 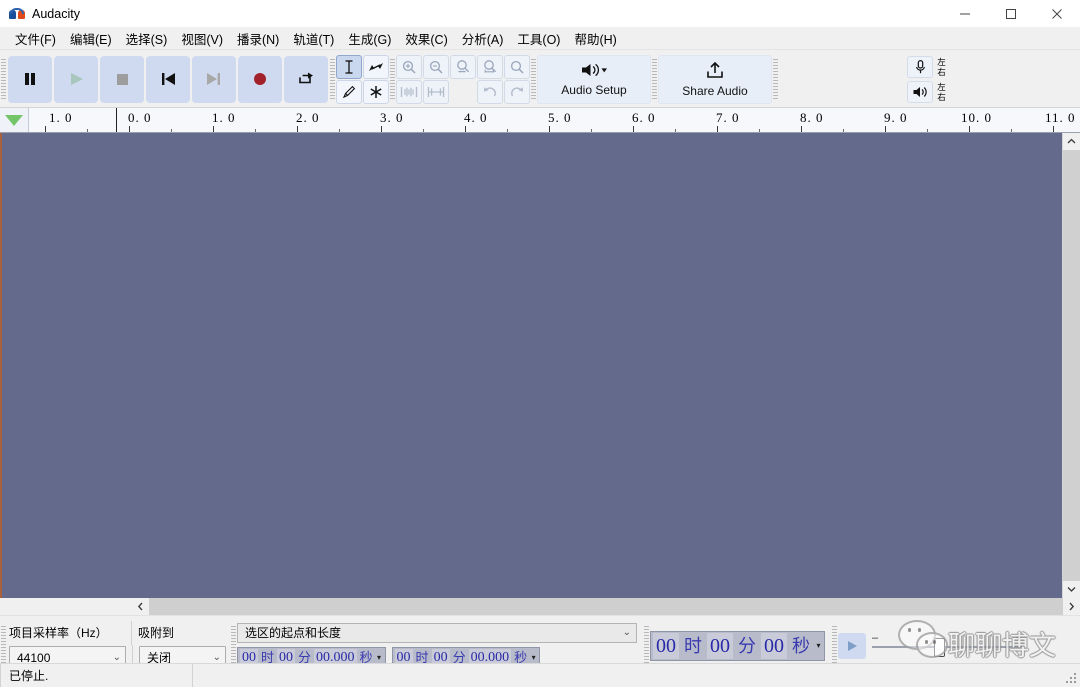 I want to click on vertical-scrollbar, so click(x=1071, y=365).